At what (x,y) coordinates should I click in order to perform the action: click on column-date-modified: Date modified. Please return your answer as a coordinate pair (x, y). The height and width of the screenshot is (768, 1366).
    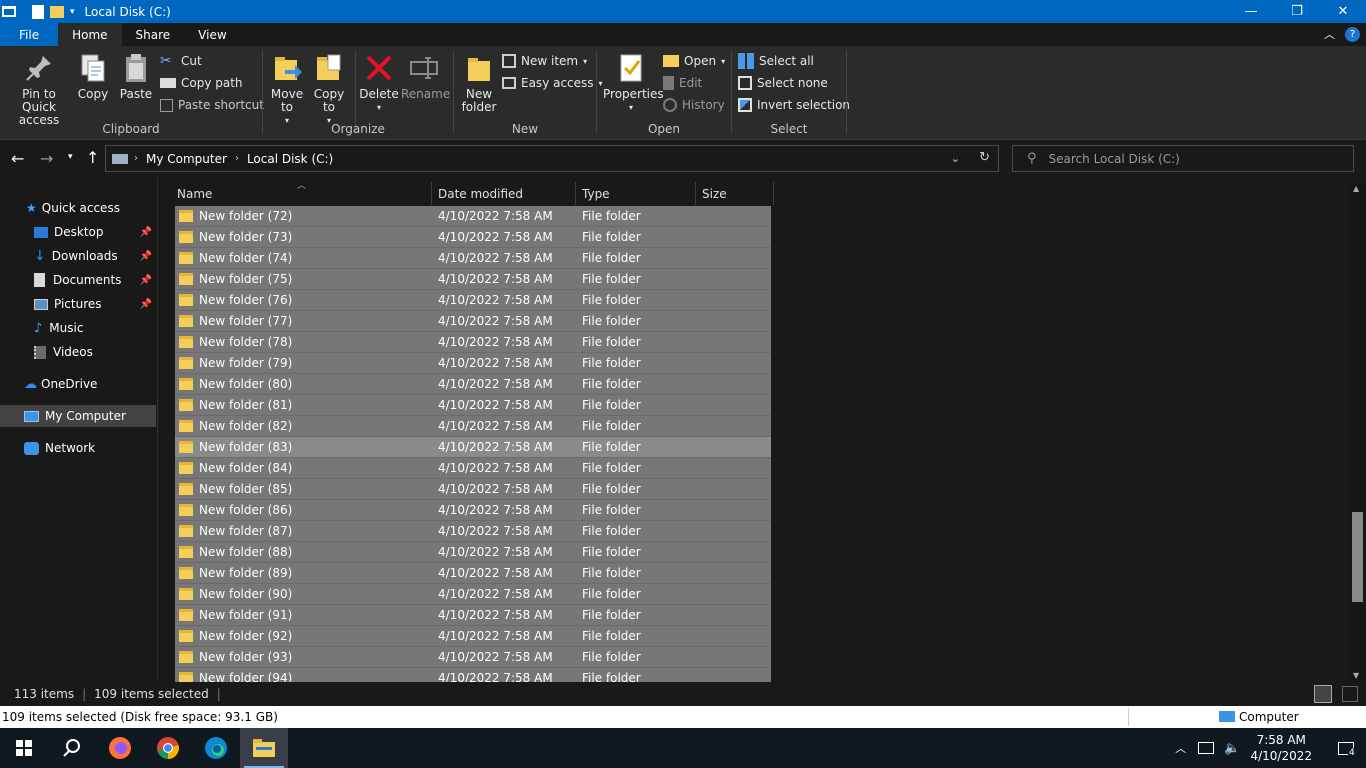
    Looking at the image, I should click on (504, 193).